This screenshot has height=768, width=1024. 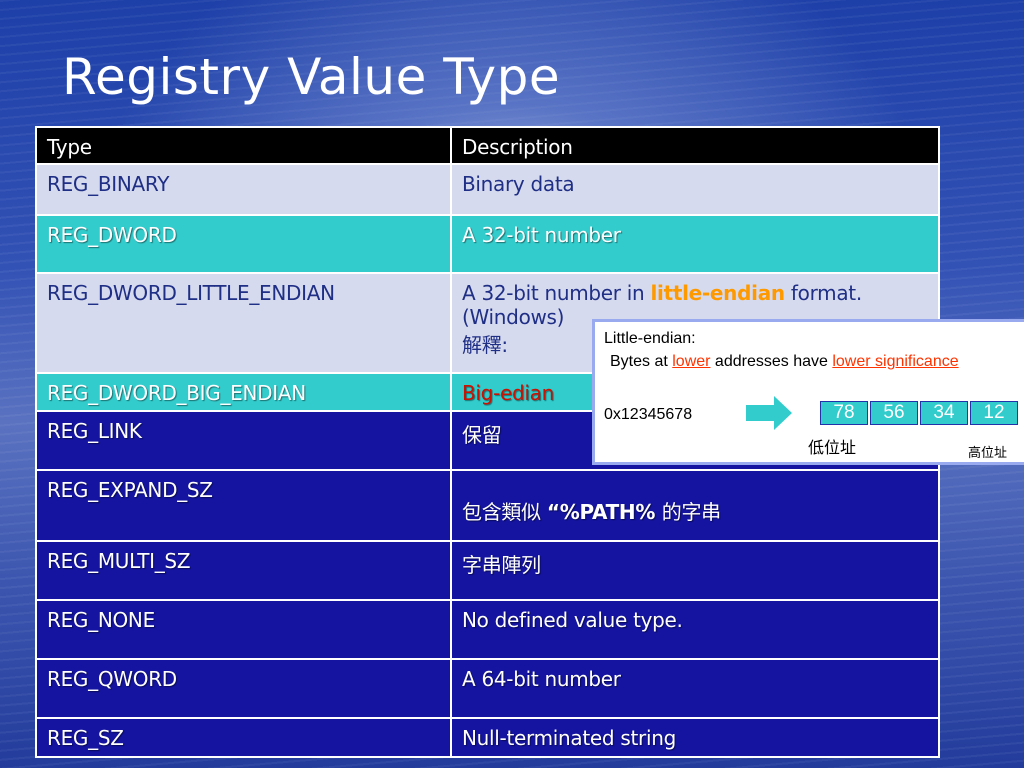 What do you see at coordinates (994, 413) in the screenshot?
I see `byte-cell: 12` at bounding box center [994, 413].